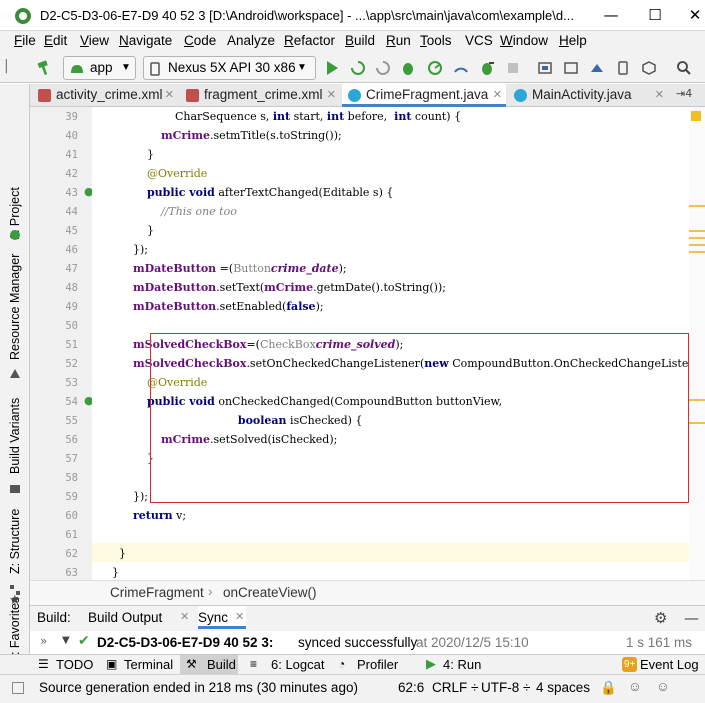  What do you see at coordinates (192, 95) in the screenshot?
I see `xml-file-icon` at bounding box center [192, 95].